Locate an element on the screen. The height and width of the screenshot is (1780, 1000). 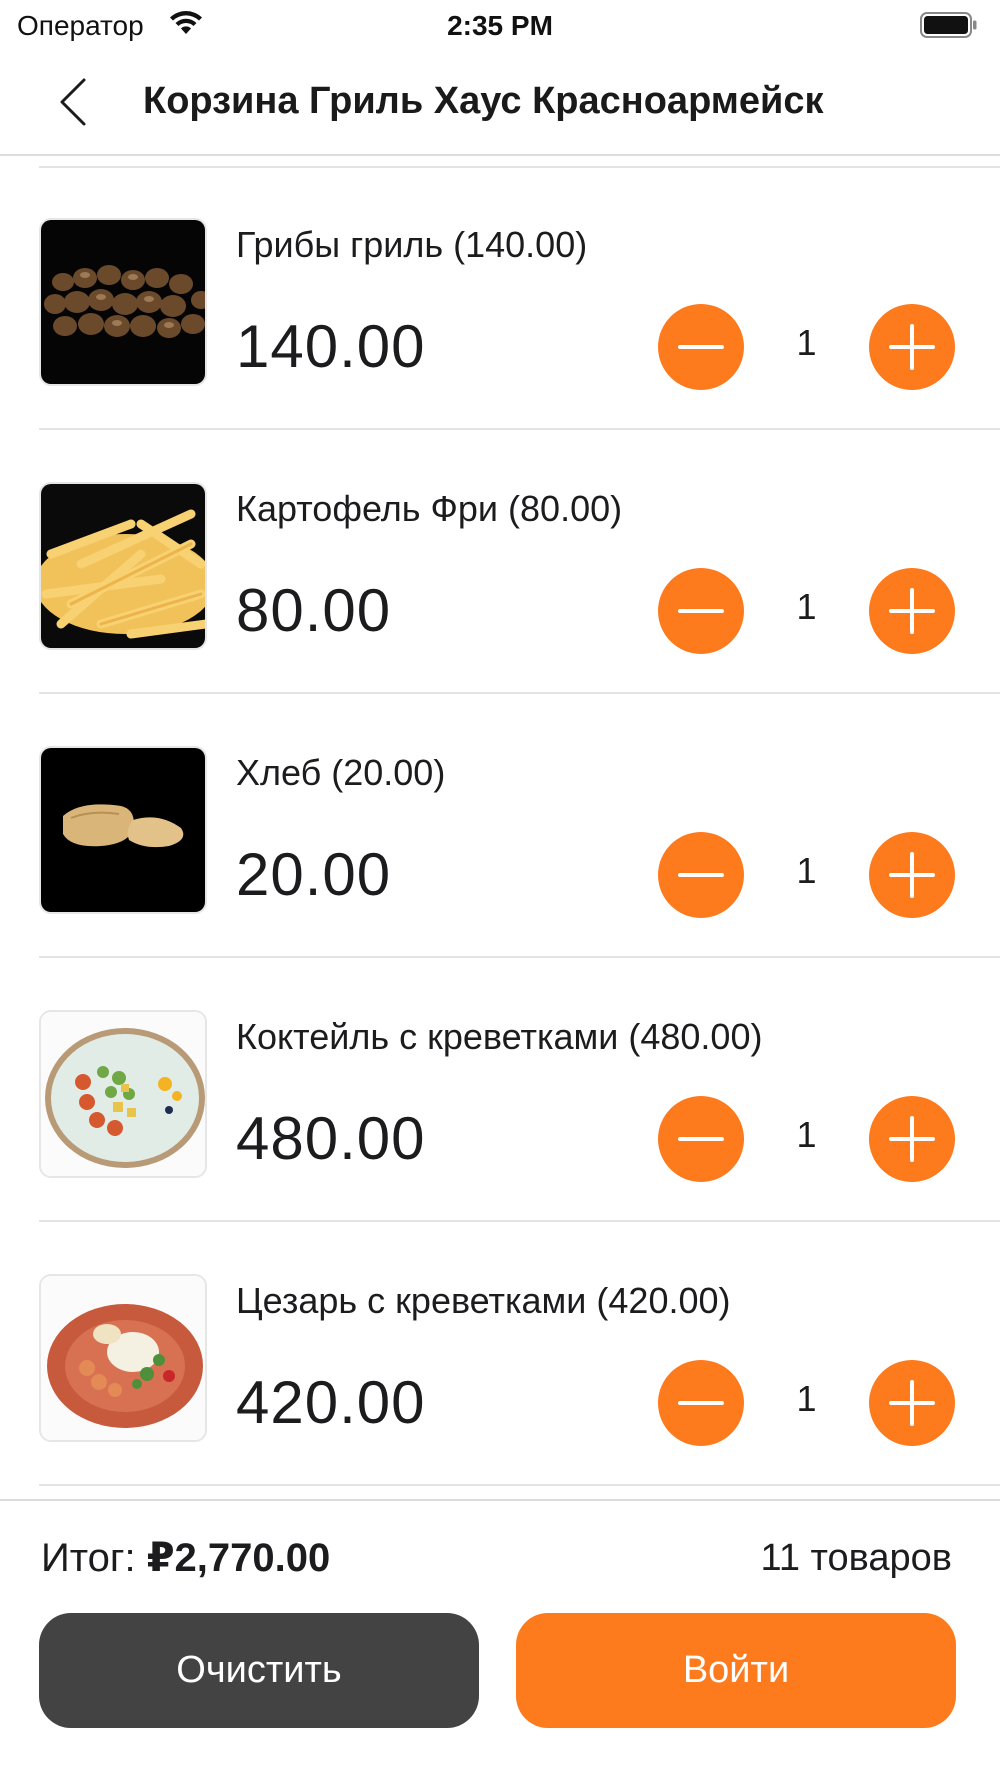
login-button: Войти is located at coordinates (736, 1670).